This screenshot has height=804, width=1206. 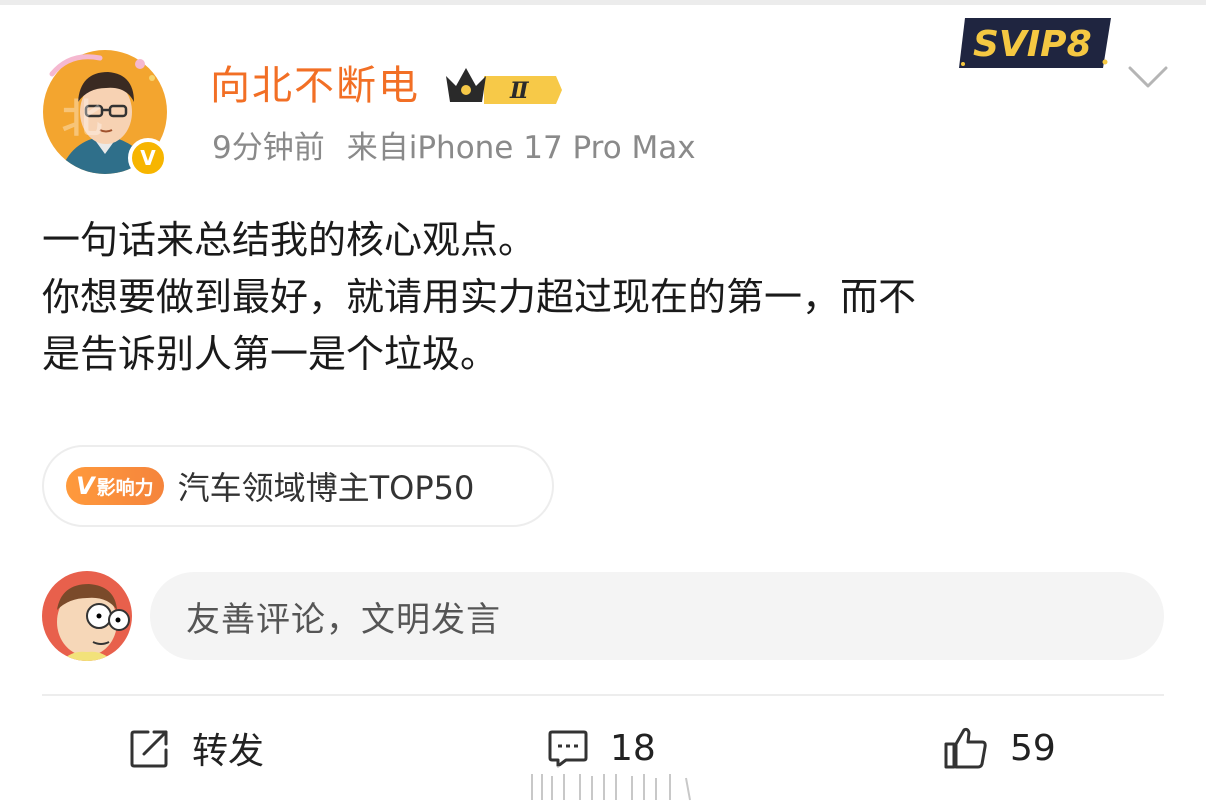 I want to click on svg-text: SVIP8, so click(x=1032, y=44).